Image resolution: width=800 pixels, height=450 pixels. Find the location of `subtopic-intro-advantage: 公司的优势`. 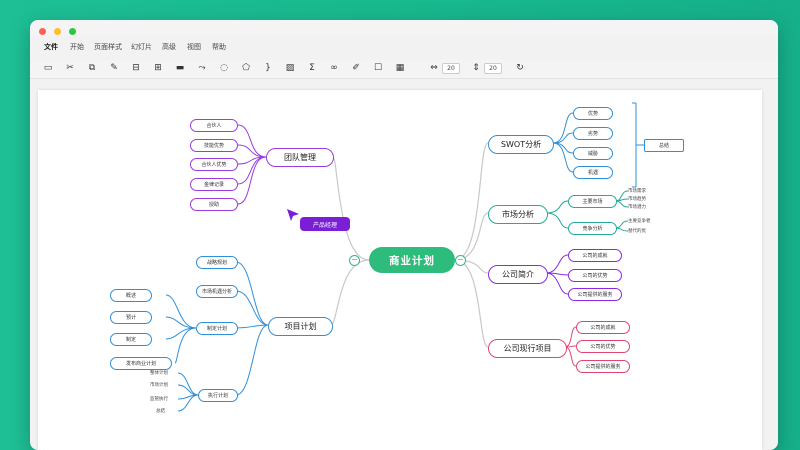

subtopic-intro-advantage: 公司的优势 is located at coordinates (595, 275).